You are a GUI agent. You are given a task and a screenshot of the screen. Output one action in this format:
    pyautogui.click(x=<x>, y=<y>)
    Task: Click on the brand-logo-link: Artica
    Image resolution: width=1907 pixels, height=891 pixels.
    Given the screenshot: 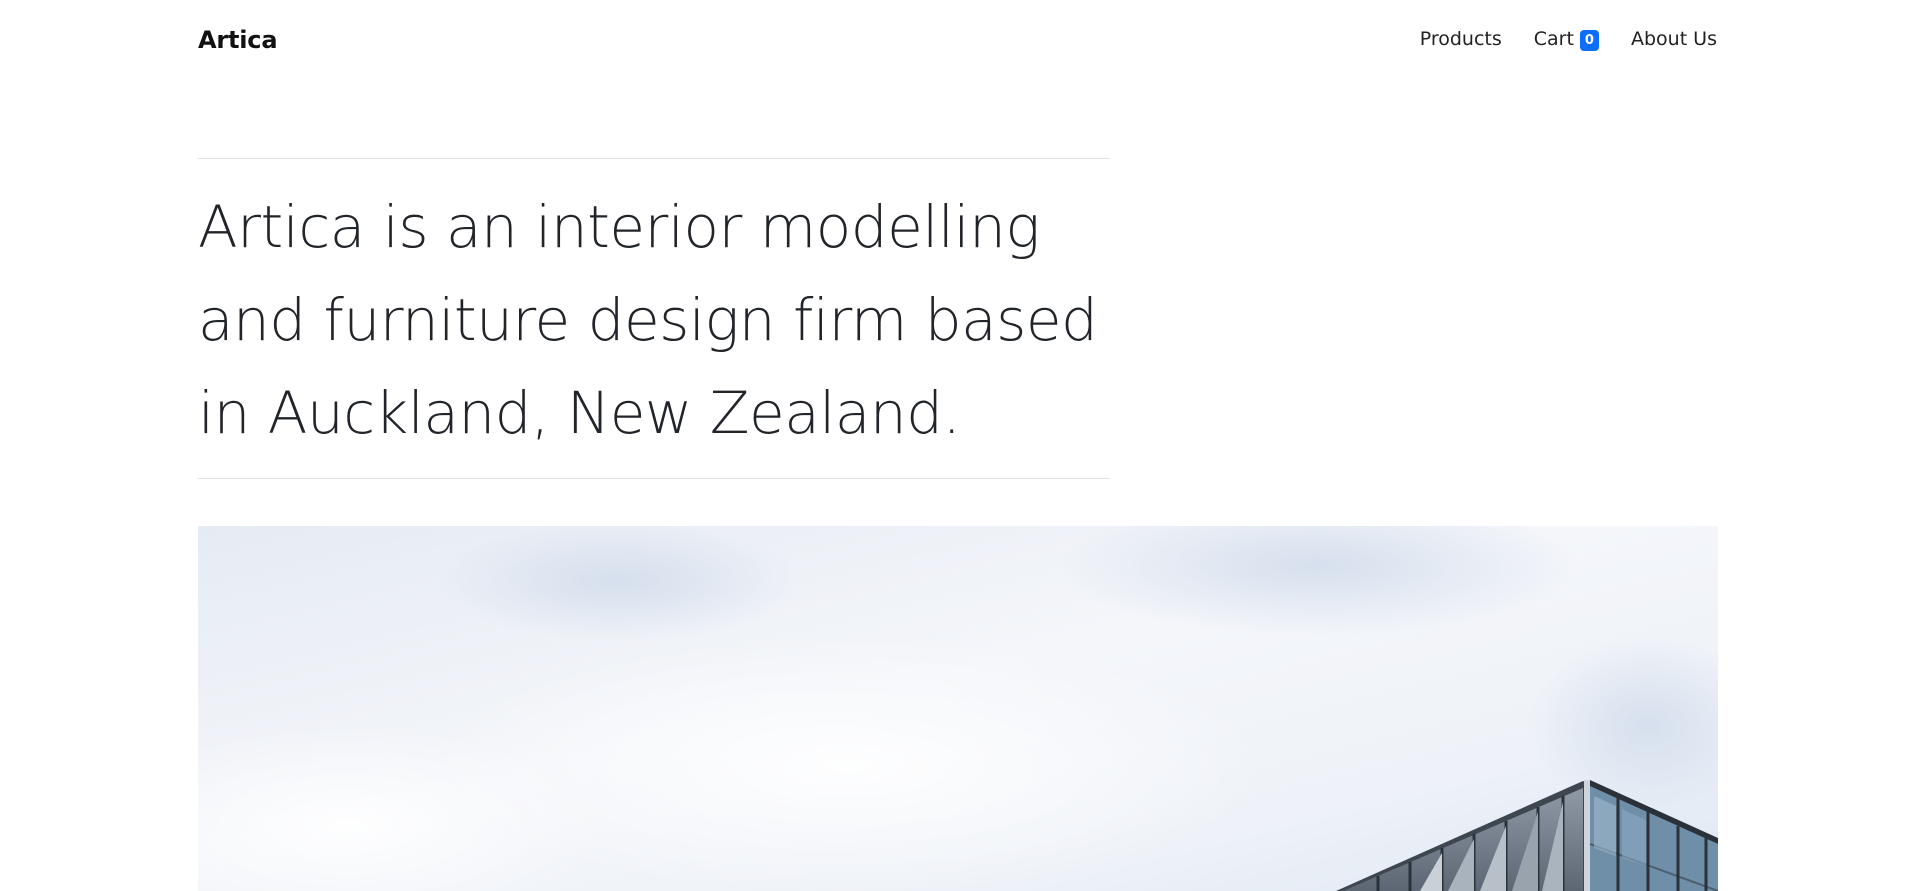 What is the action you would take?
    pyautogui.click(x=238, y=40)
    